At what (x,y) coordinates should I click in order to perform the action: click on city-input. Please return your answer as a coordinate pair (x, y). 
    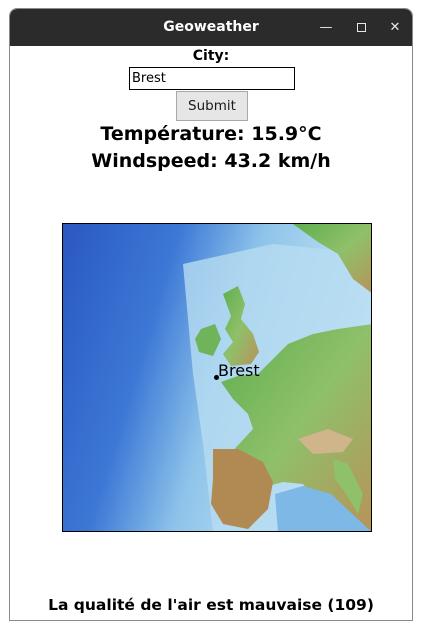
    Looking at the image, I should click on (212, 78).